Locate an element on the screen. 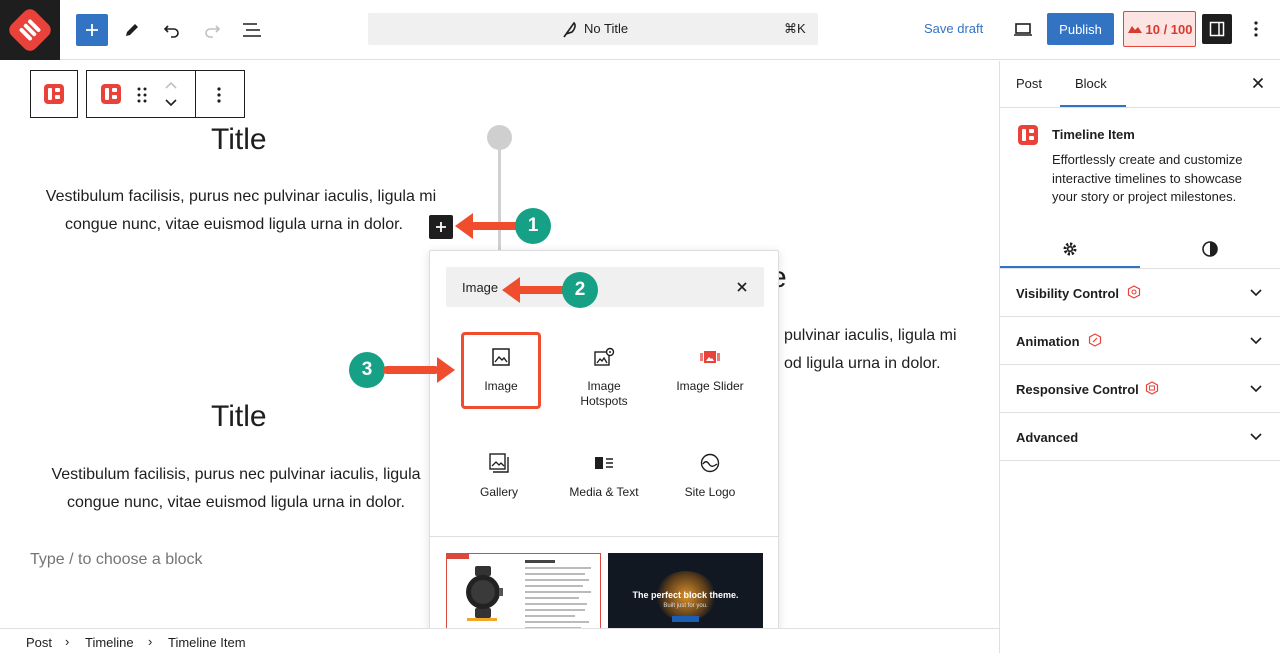  block-item-image: Image is located at coordinates (501, 370).